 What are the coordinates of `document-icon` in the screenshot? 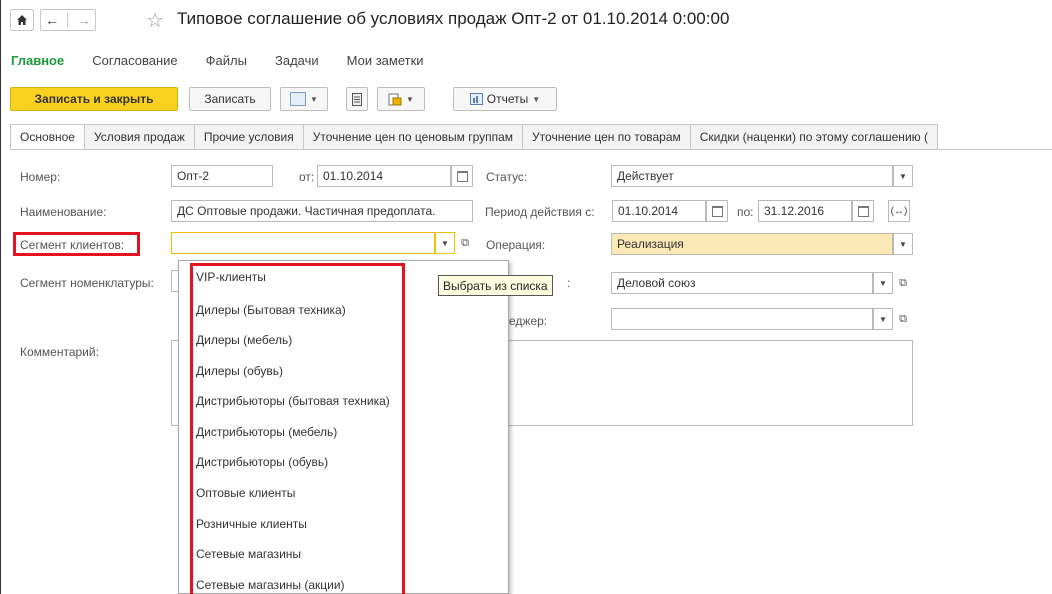 It's located at (357, 99).